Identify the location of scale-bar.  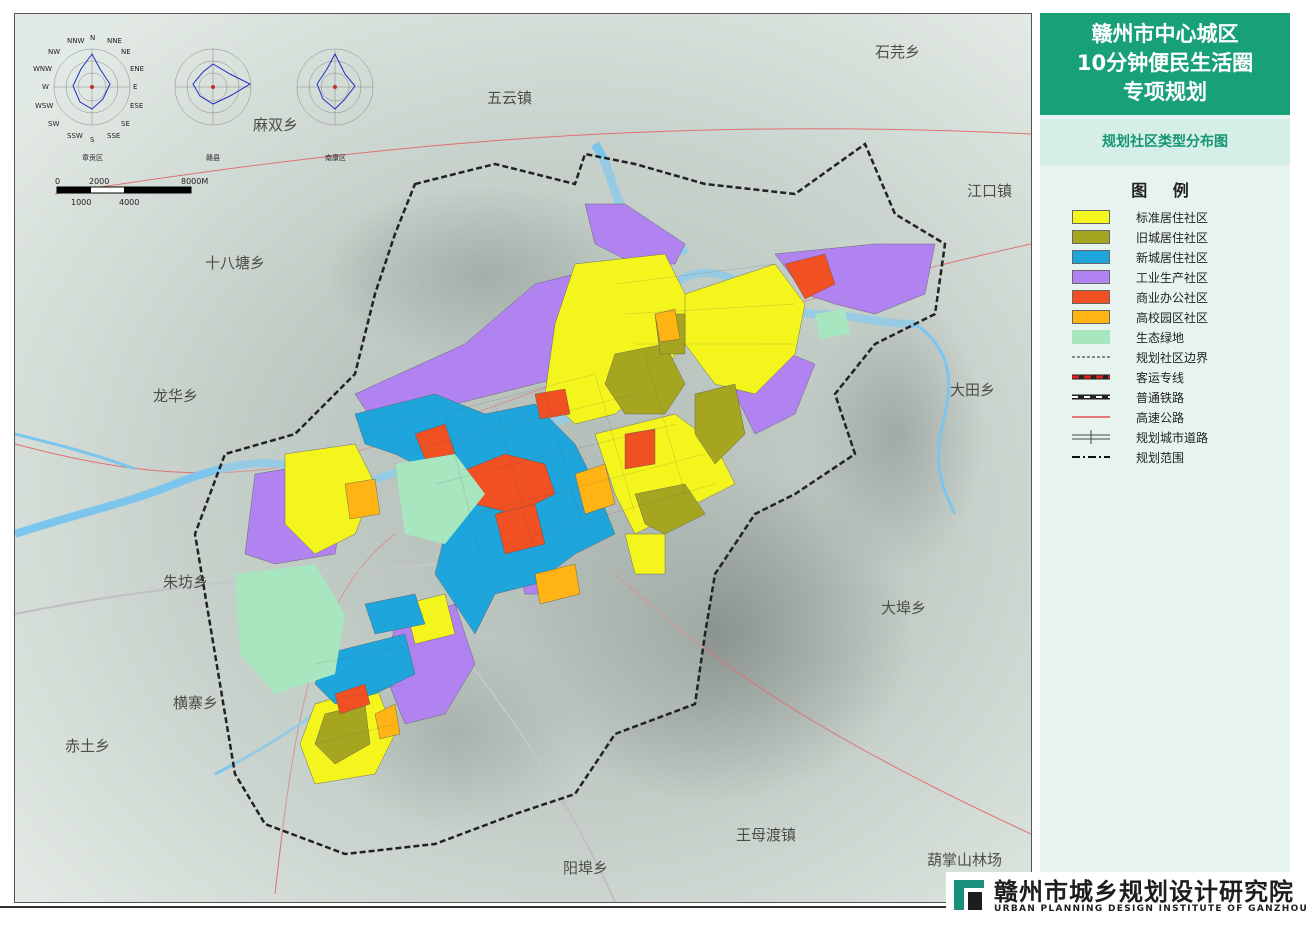
(124, 190).